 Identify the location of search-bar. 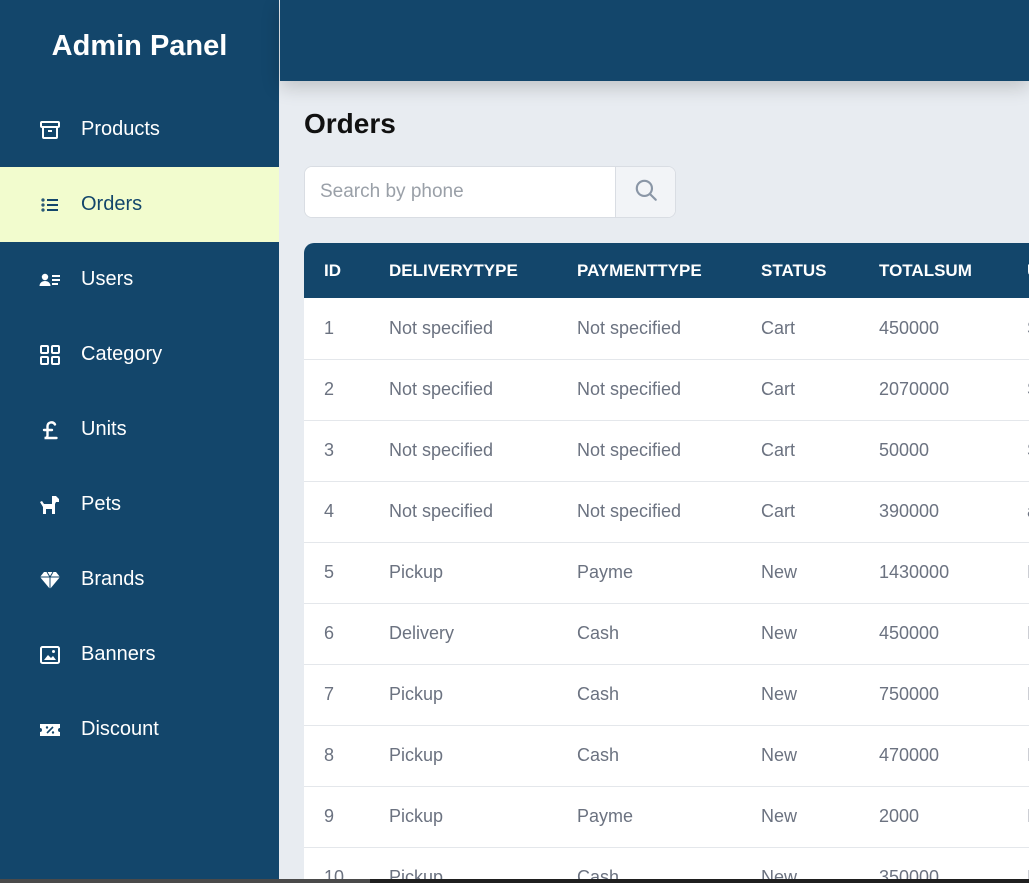
(490, 192).